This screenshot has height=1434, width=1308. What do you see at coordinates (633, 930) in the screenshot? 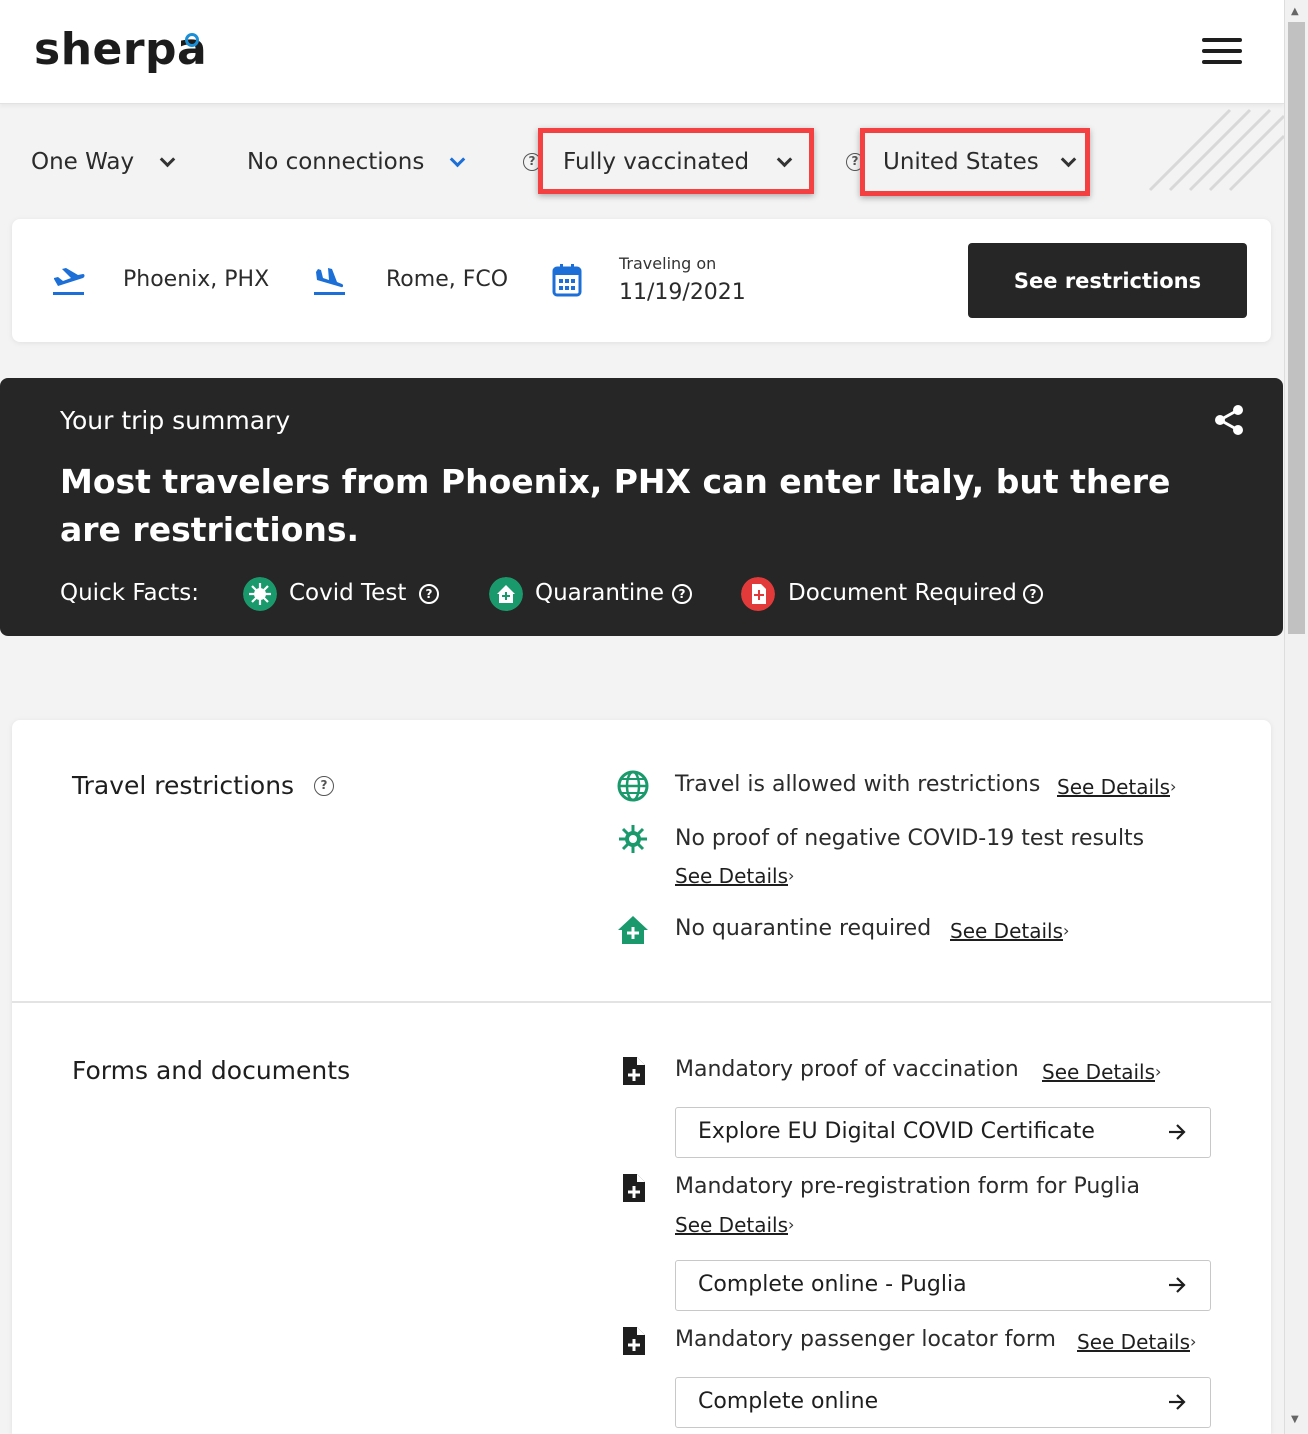
I see `house-plus-icon` at bounding box center [633, 930].